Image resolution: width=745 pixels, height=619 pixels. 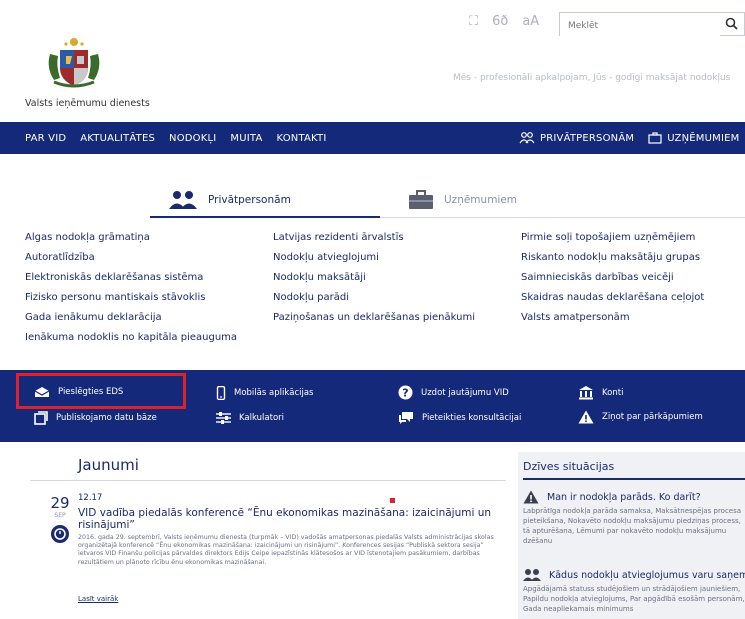 What do you see at coordinates (274, 393) in the screenshot?
I see `service-mobile-label: Mobilās aplikācijas` at bounding box center [274, 393].